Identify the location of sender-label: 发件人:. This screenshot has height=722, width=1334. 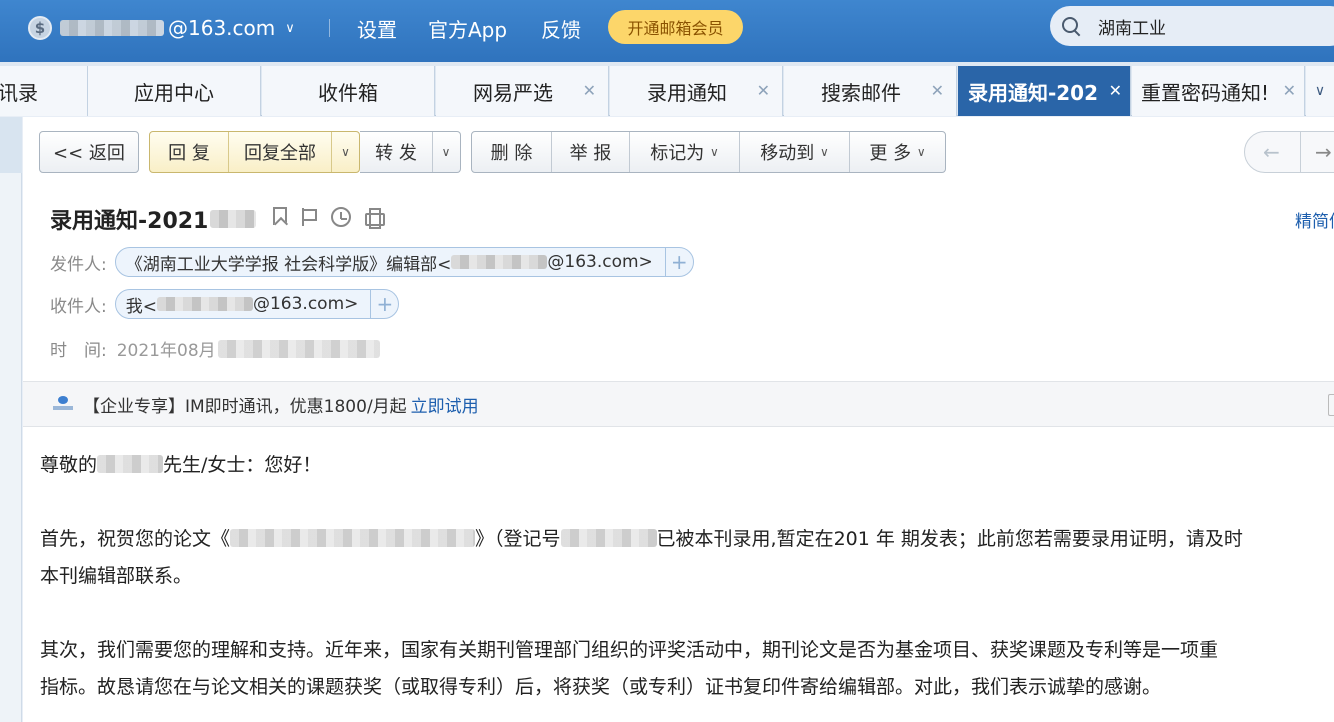
(78, 264).